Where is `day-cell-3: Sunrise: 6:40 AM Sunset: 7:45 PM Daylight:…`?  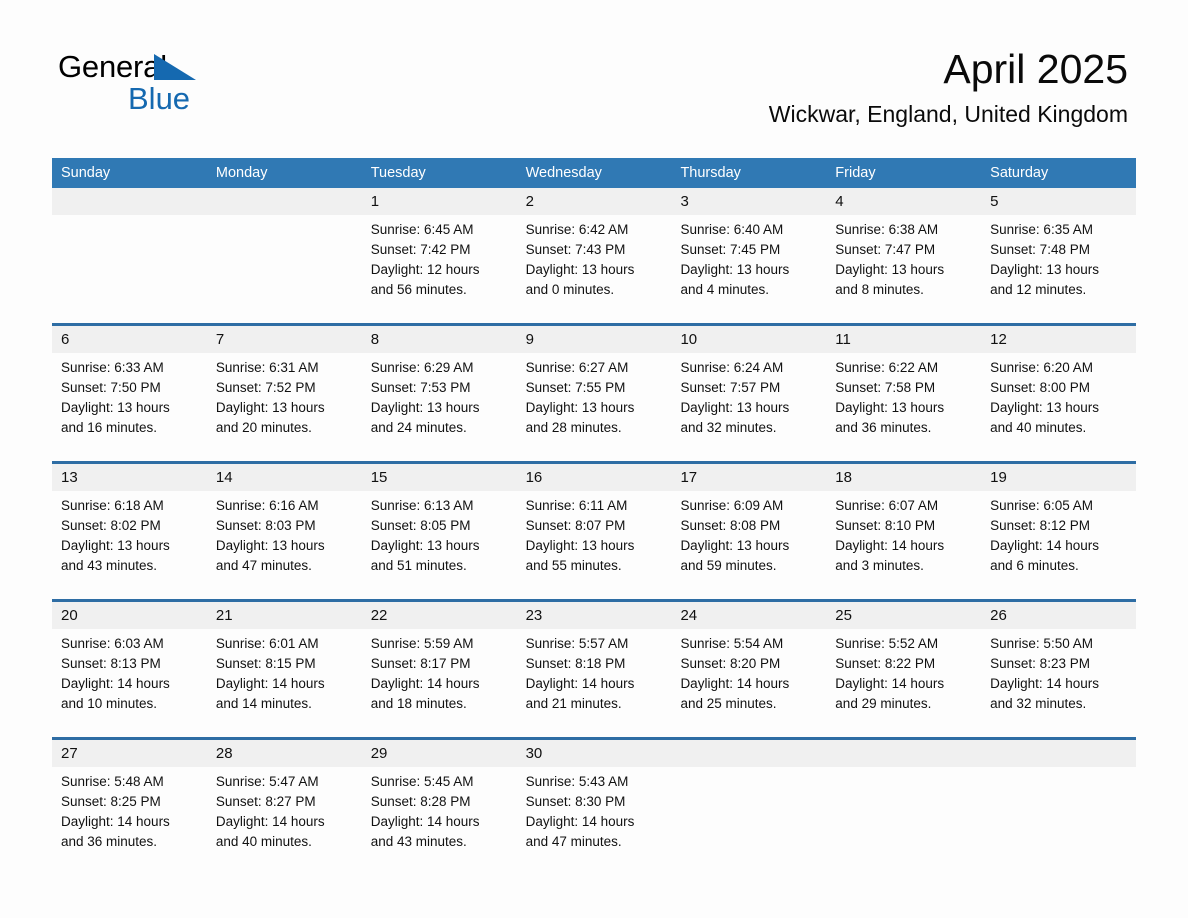
day-cell-3: Sunrise: 6:40 AM Sunset: 7:45 PM Daylight:… is located at coordinates (748, 265).